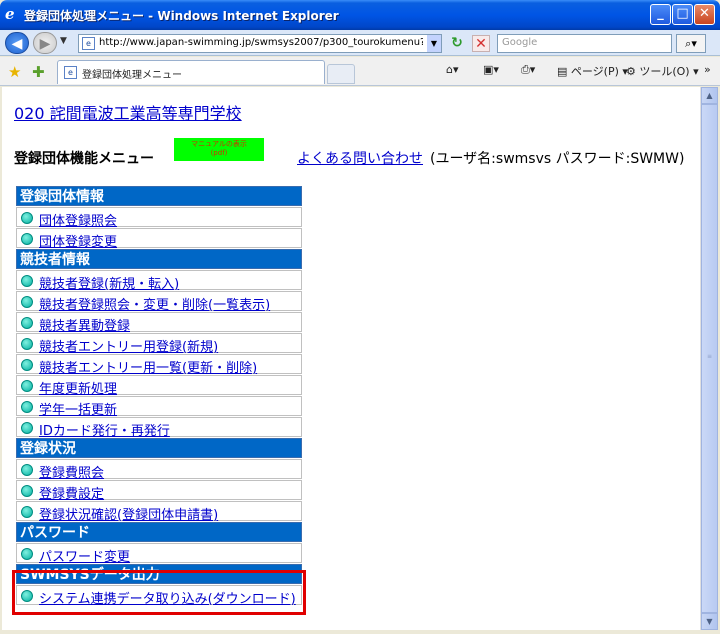 Image resolution: width=720 pixels, height=634 pixels. Describe the element at coordinates (360, 158) in the screenshot. I see `faq-link: よくある問い合わせ` at that location.